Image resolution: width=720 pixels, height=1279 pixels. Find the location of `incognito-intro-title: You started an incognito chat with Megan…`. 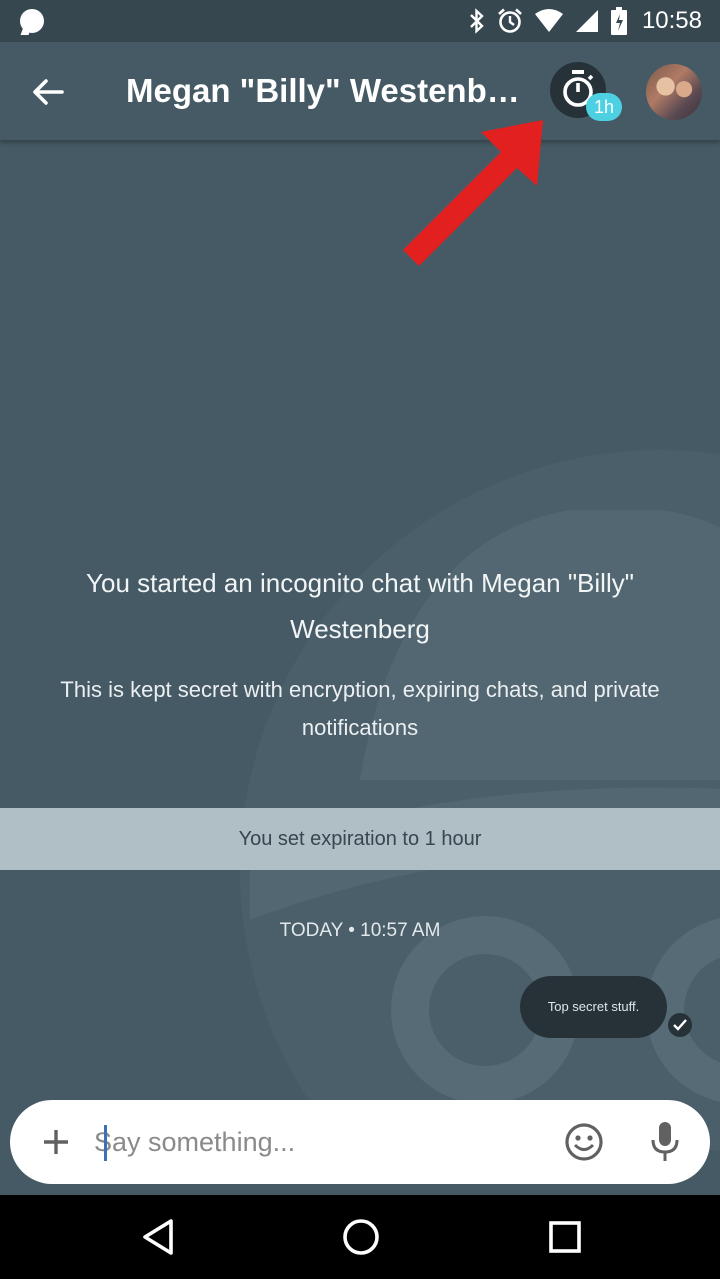

incognito-intro-title: You started an incognito chat with Megan… is located at coordinates (360, 606).